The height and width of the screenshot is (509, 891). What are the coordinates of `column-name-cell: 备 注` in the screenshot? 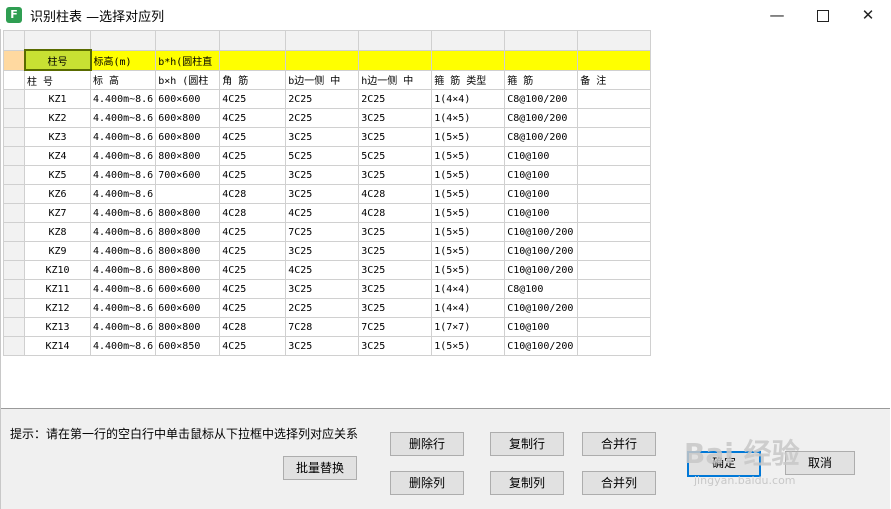 It's located at (614, 79).